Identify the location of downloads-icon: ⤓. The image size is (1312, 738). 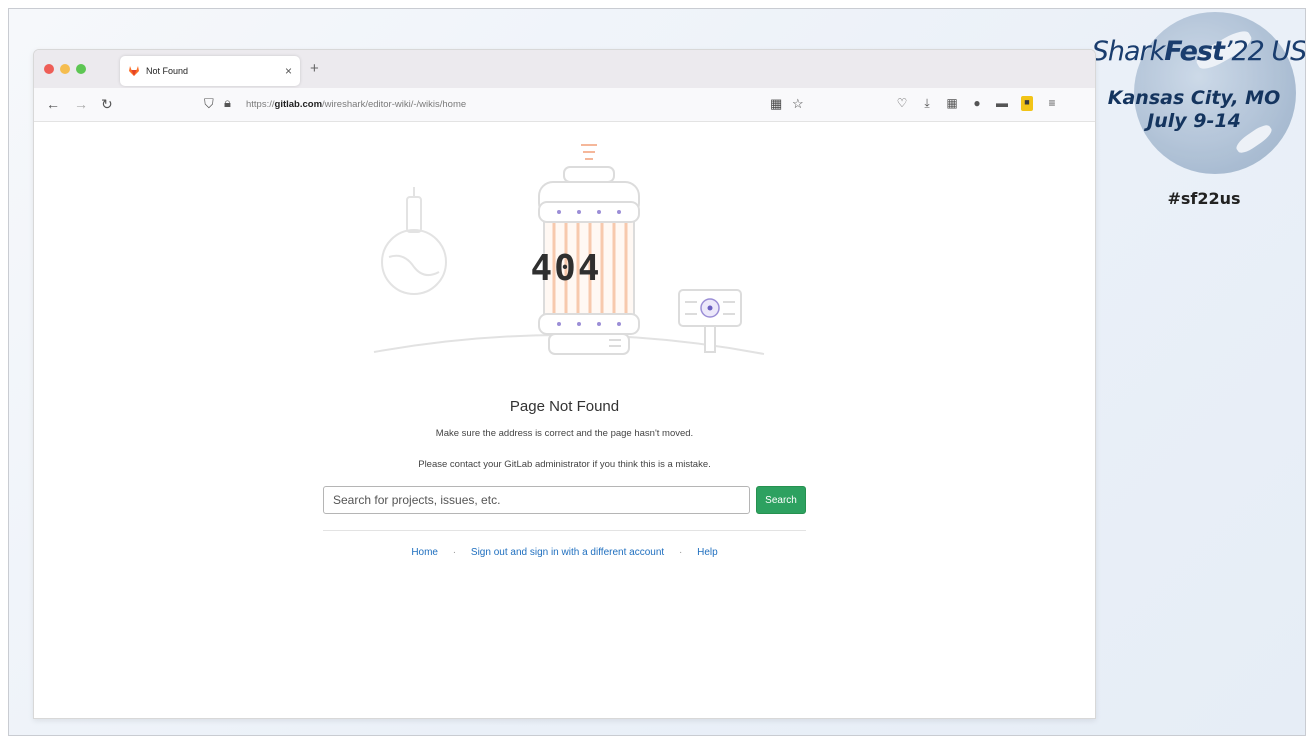
(927, 103).